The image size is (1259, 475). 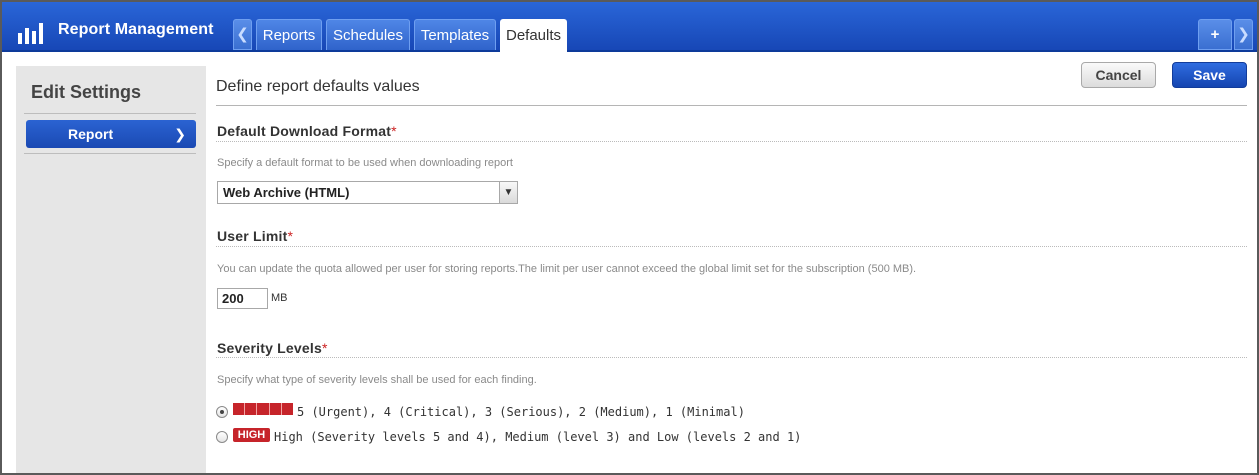 I want to click on severity-5-levels-icon, so click(x=263, y=409).